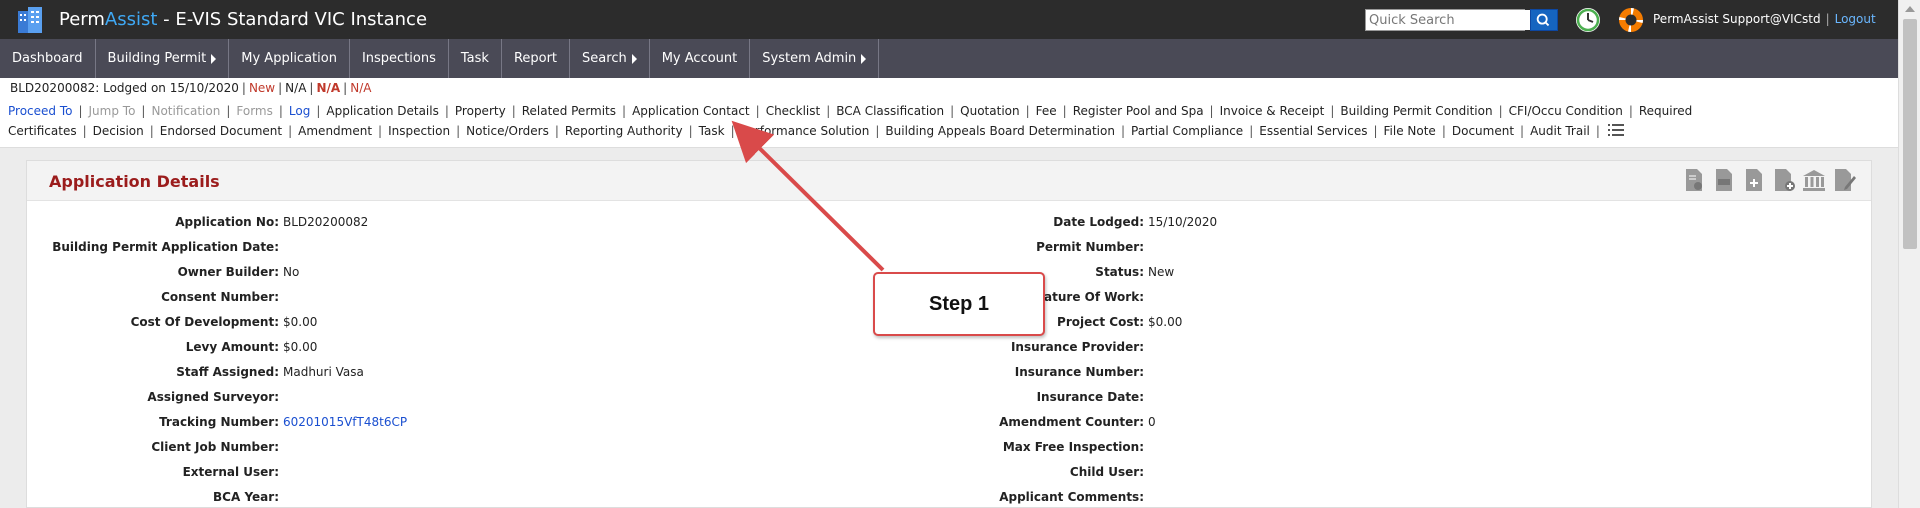 Image resolution: width=1920 pixels, height=508 pixels. Describe the element at coordinates (1769, 180) in the screenshot. I see `panel-tools` at that location.